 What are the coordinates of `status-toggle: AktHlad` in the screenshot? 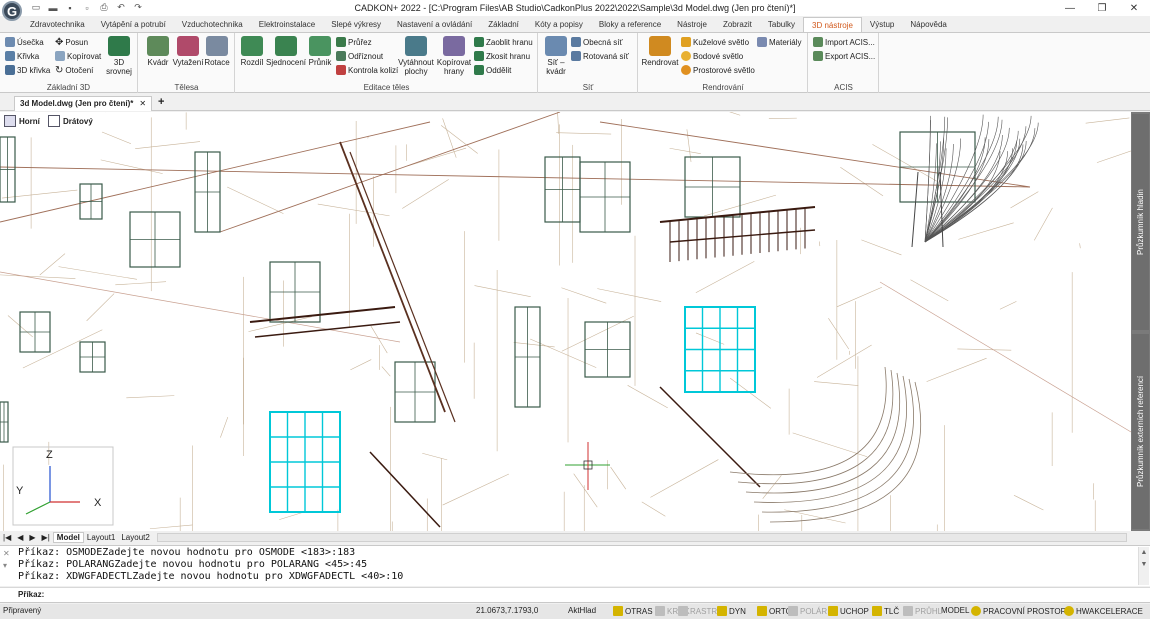 It's located at (582, 610).